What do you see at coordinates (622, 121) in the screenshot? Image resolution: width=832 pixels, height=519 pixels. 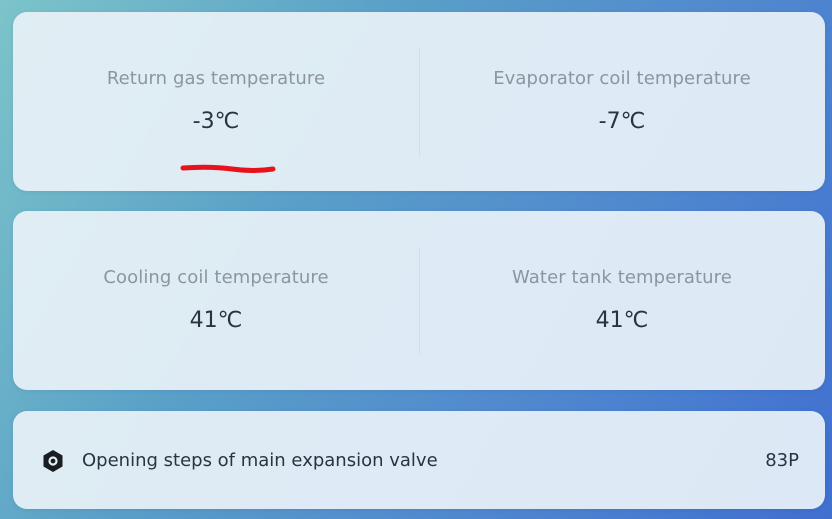 I see `evaporator-coil-temperature-value: -7℃` at bounding box center [622, 121].